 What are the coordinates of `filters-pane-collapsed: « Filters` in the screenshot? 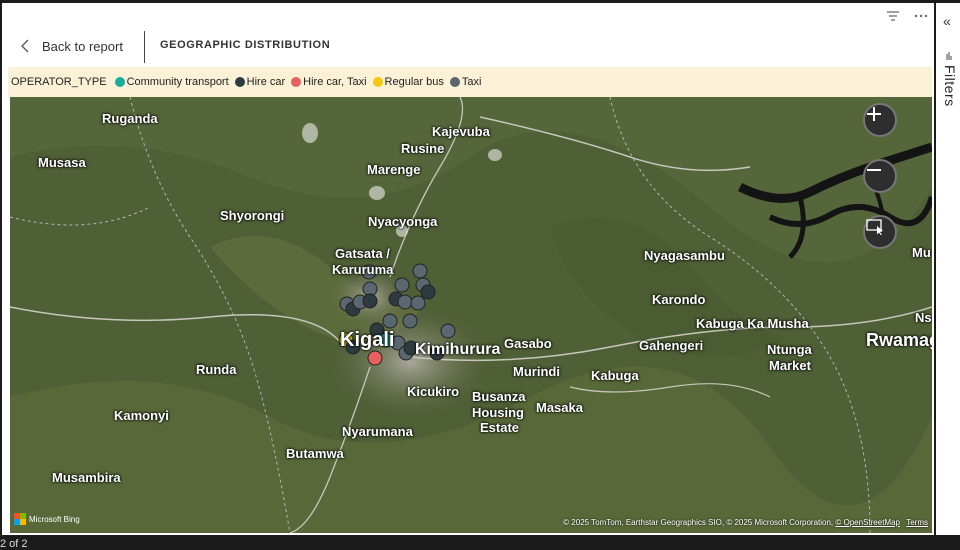 It's located at (948, 269).